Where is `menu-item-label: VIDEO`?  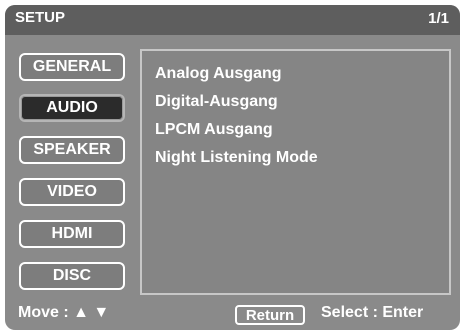 menu-item-label: VIDEO is located at coordinates (72, 191).